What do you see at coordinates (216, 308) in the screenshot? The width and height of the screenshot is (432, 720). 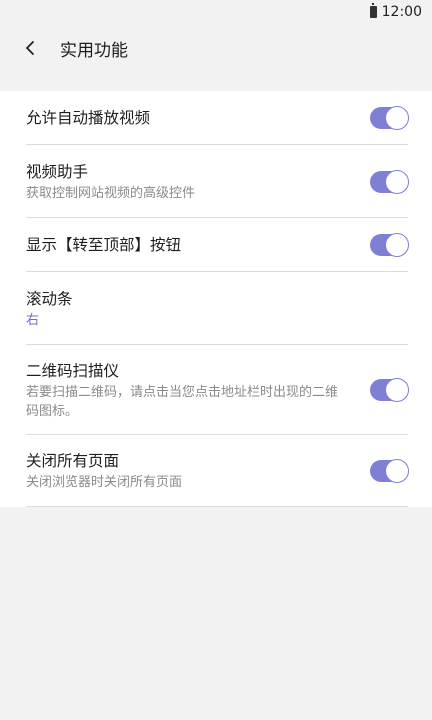 I see `setting-scrollbar: 滚动条 右` at bounding box center [216, 308].